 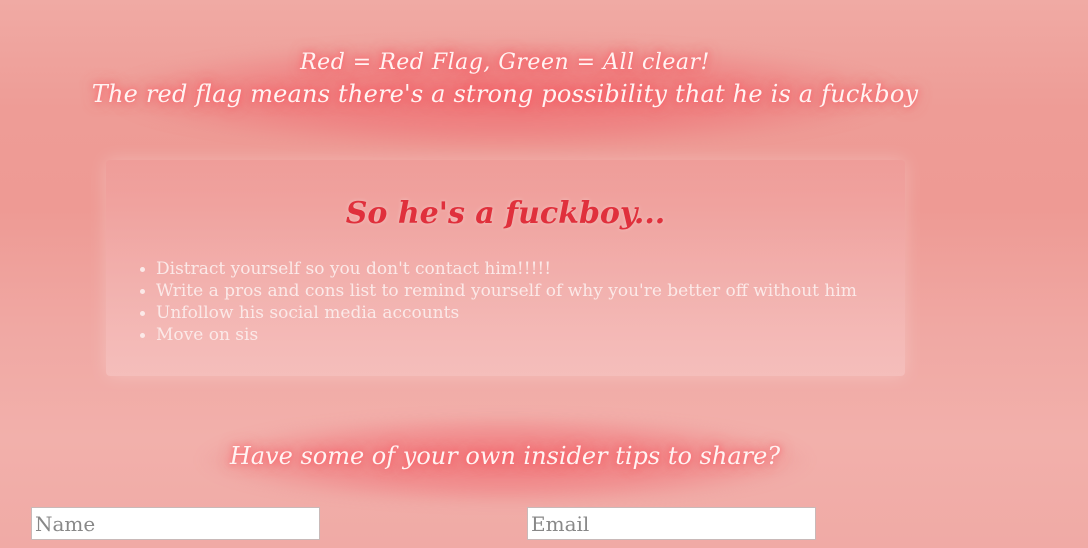 I want to click on list-item: Move on sis, so click(x=498, y=335).